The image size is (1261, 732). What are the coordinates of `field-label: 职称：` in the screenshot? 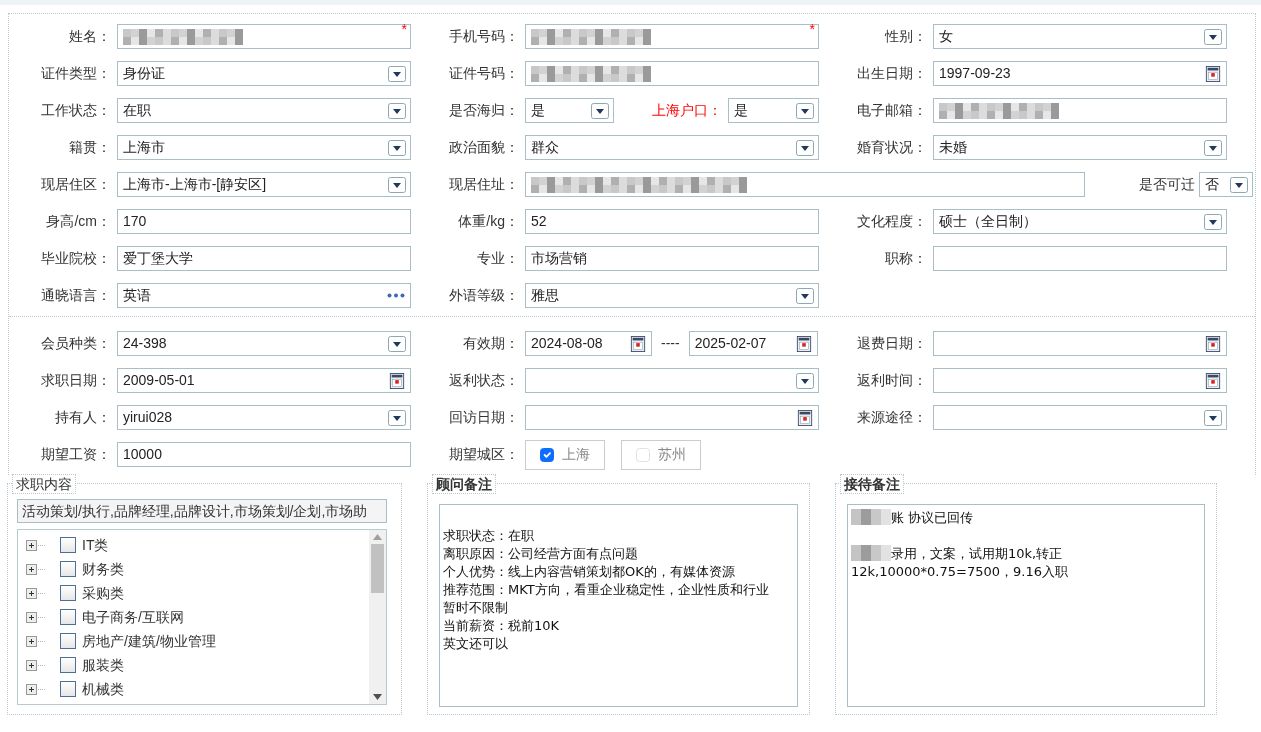 It's located at (906, 258).